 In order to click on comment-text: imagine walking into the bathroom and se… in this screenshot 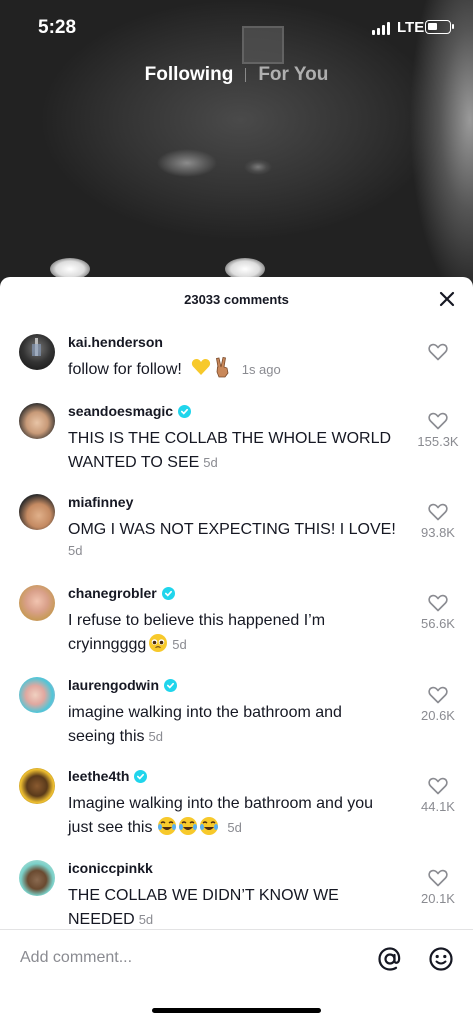, I will do `click(205, 724)`.